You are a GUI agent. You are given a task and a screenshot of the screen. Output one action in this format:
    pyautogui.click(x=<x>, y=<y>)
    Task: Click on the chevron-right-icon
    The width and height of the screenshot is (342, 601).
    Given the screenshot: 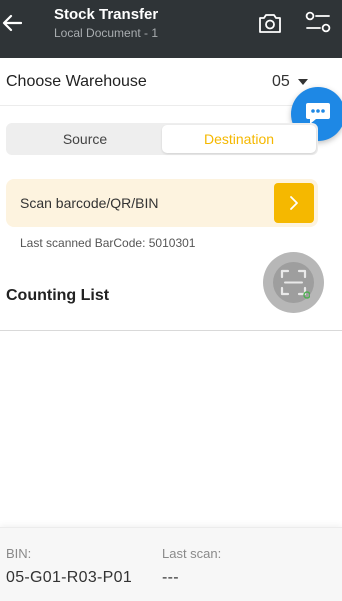 What is the action you would take?
    pyautogui.click(x=294, y=203)
    